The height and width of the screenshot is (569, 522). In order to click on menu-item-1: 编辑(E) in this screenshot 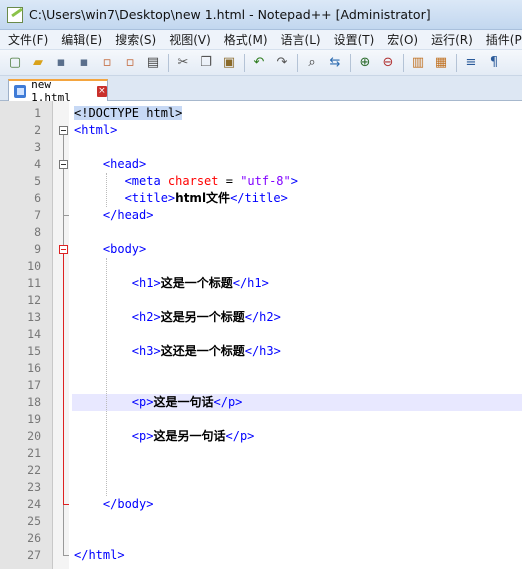, I will do `click(81, 39)`.